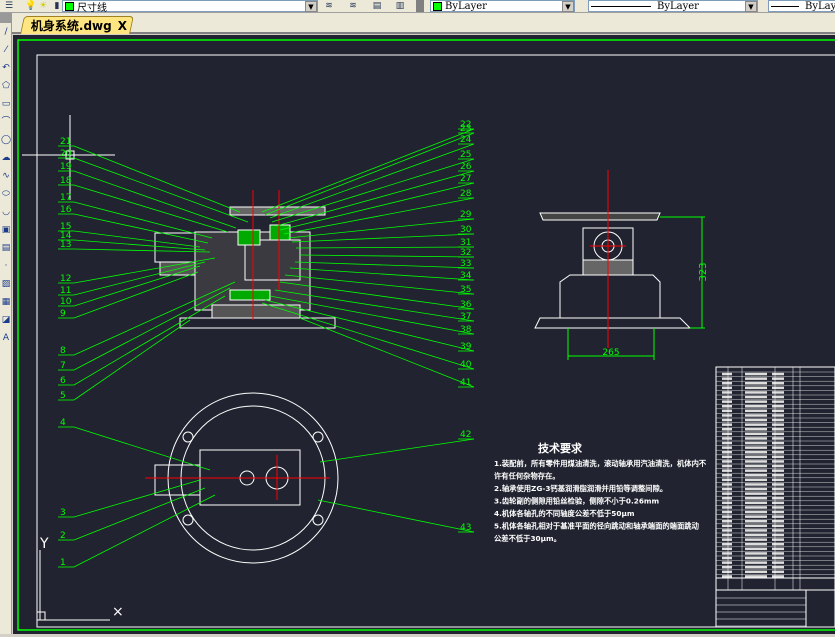 Image resolution: width=835 pixels, height=637 pixels. Describe the element at coordinates (329, 6) in the screenshot. I see `layer-previous-icon: ≋` at that location.